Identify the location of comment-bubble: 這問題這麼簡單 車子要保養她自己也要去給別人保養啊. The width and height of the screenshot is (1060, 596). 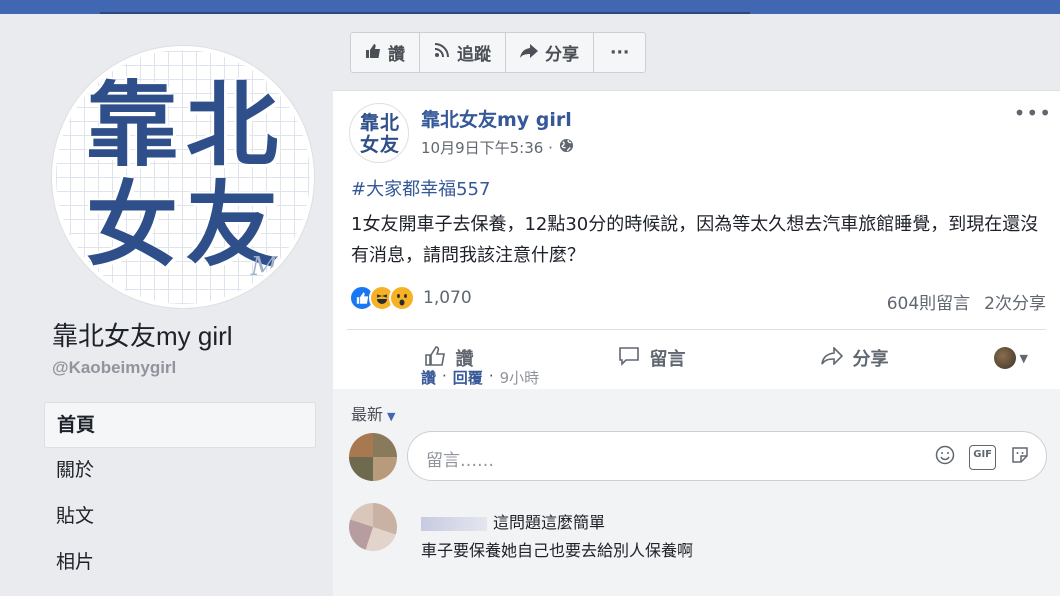
(594, 532).